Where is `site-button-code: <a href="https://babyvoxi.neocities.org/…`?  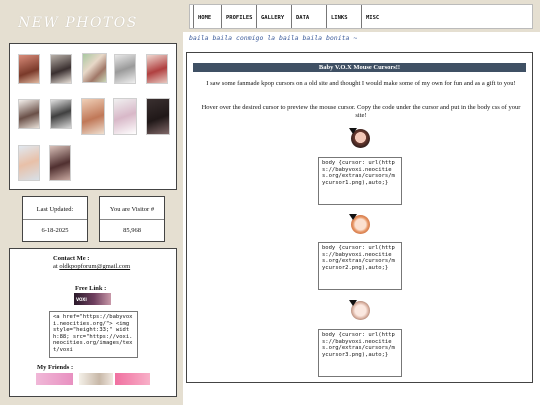
site-button-code: <a href="https://babyvoxi.neocities.org/… is located at coordinates (93, 334).